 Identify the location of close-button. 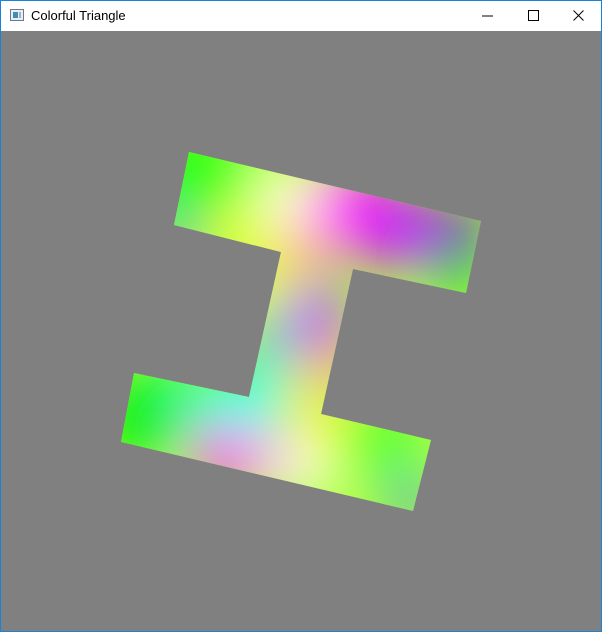
(579, 16).